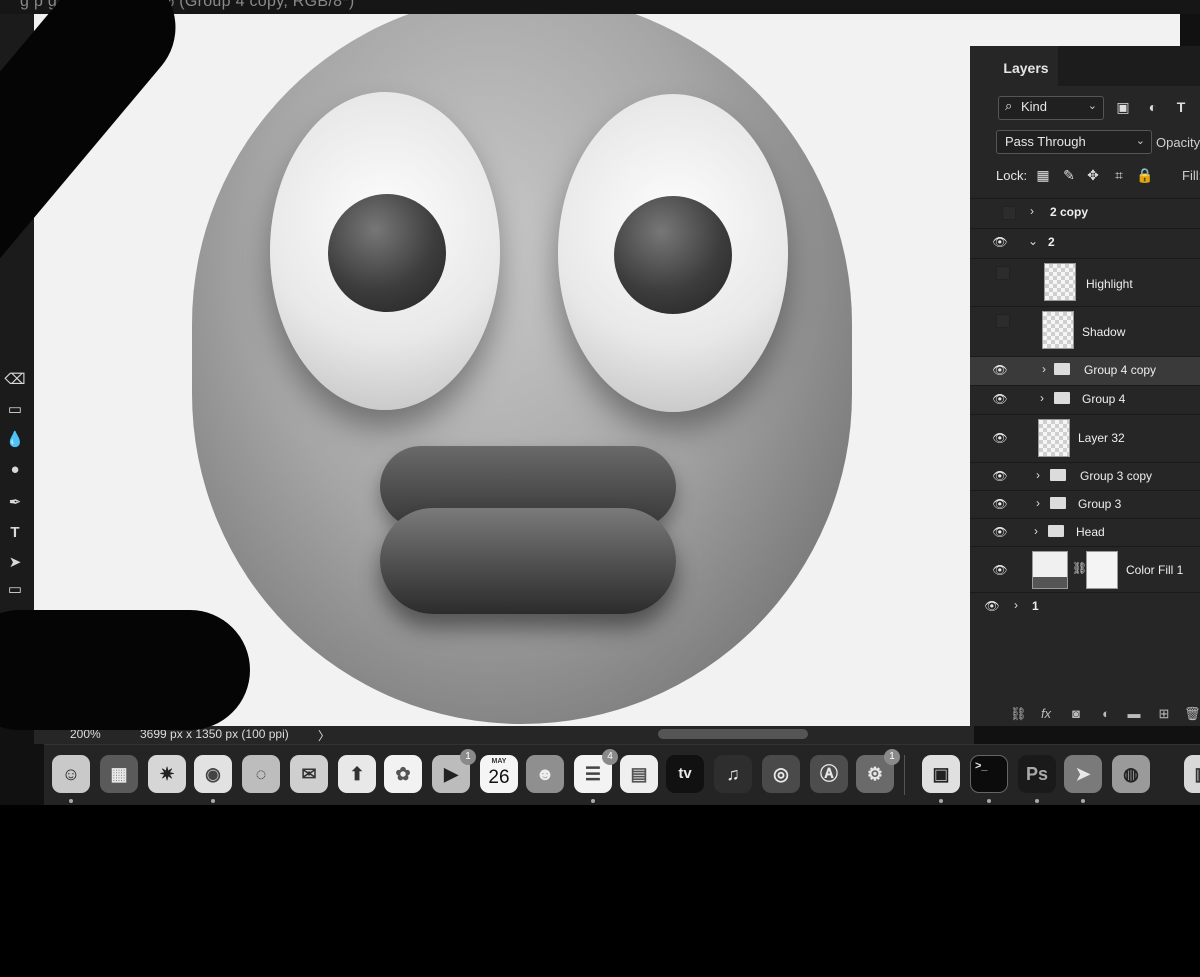 This screenshot has width=1200, height=977. Describe the element at coordinates (1085, 504) in the screenshot. I see `layer-row: 👁 › Group 3` at that location.